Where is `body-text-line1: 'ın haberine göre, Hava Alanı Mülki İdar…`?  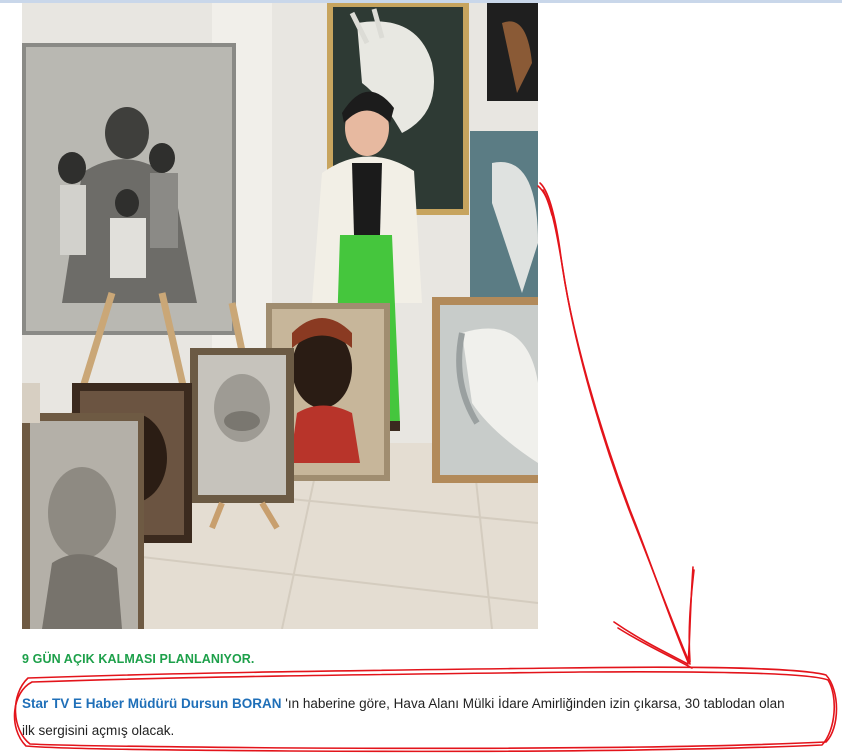 body-text-line1: 'ın haberine göre, Hava Alanı Mülki İdar… is located at coordinates (533, 703).